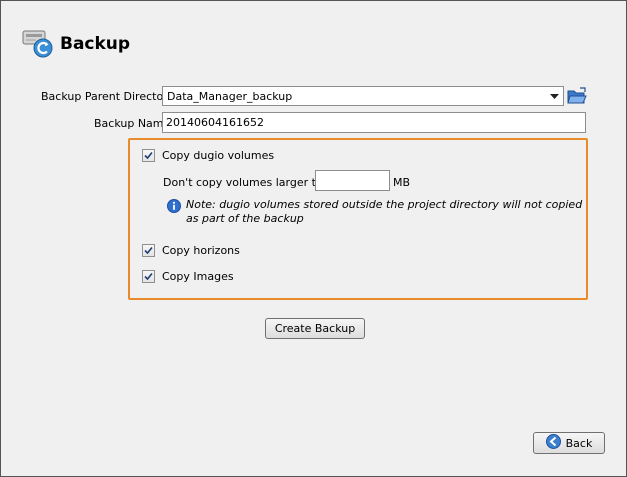  What do you see at coordinates (148, 250) in the screenshot?
I see `copy-horizons-checkbox` at bounding box center [148, 250].